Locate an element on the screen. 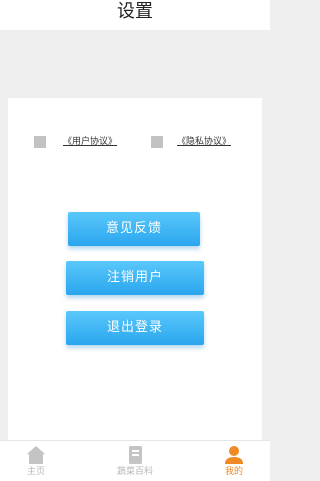 Image resolution: width=320 pixels, height=481 pixels. privacy-agreement-checkbox is located at coordinates (157, 142).